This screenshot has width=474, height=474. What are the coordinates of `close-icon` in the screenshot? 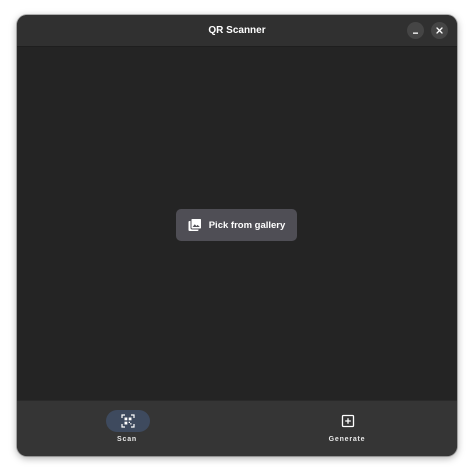 It's located at (439, 30).